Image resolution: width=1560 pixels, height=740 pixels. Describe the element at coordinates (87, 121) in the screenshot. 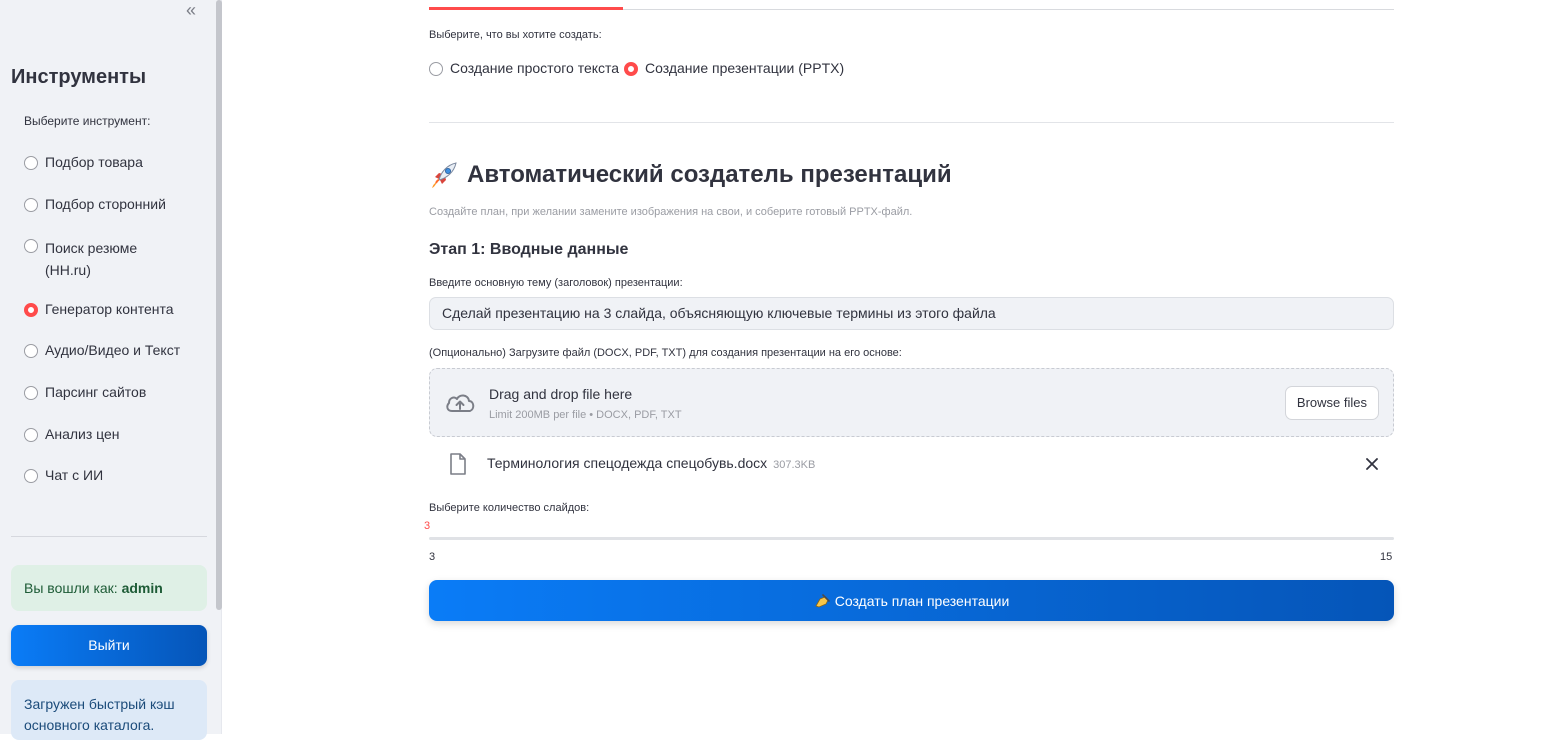

I see `tool-select-label: Выберите инструмент:` at that location.